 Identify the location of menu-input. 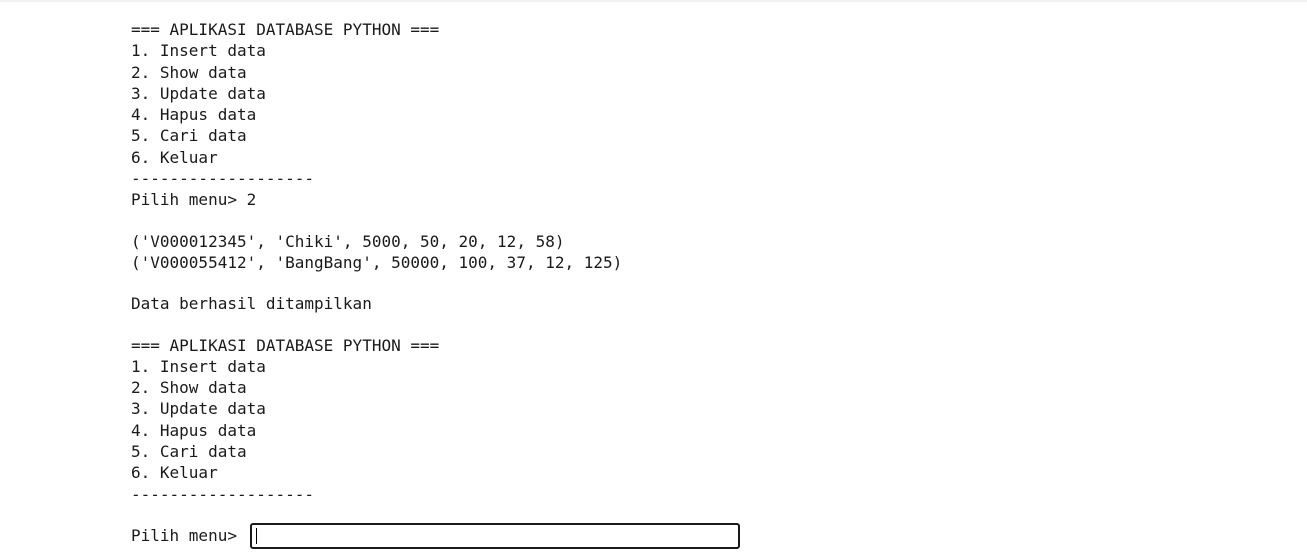
(495, 536).